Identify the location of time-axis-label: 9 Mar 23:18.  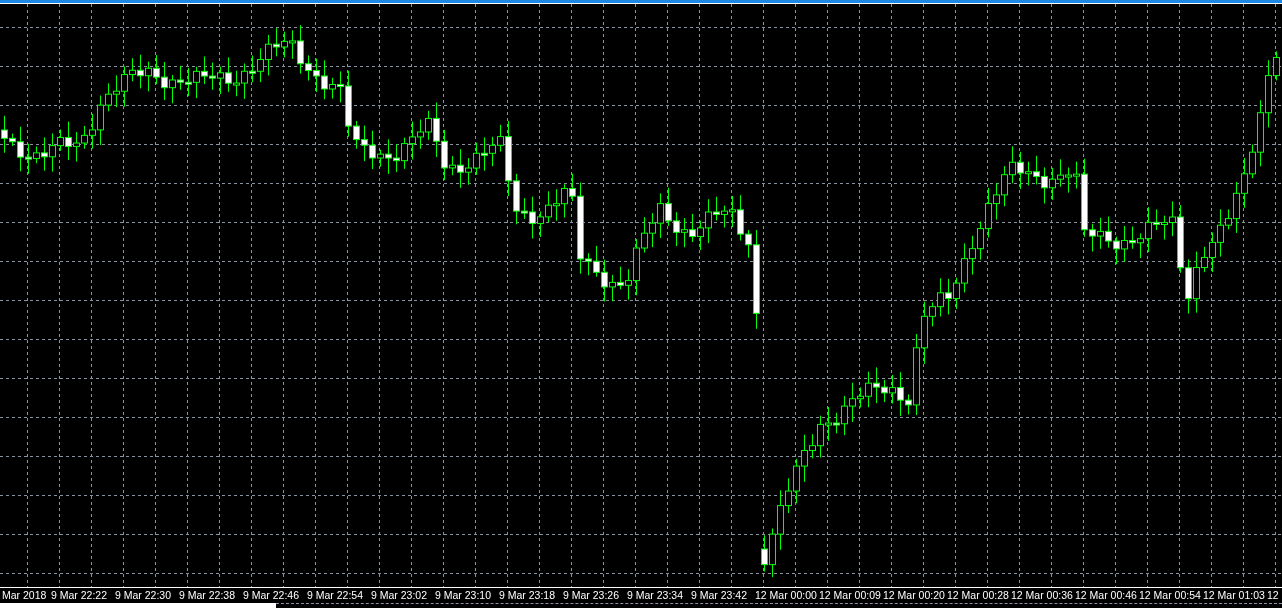
(527, 595).